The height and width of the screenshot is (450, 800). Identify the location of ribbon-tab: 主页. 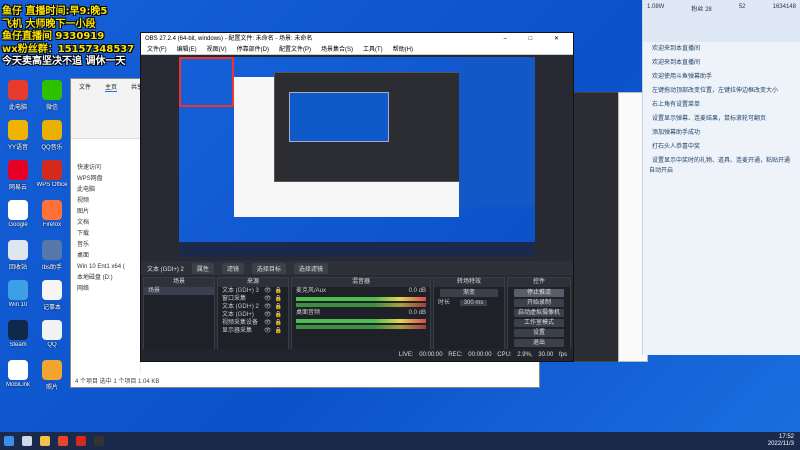
(111, 87).